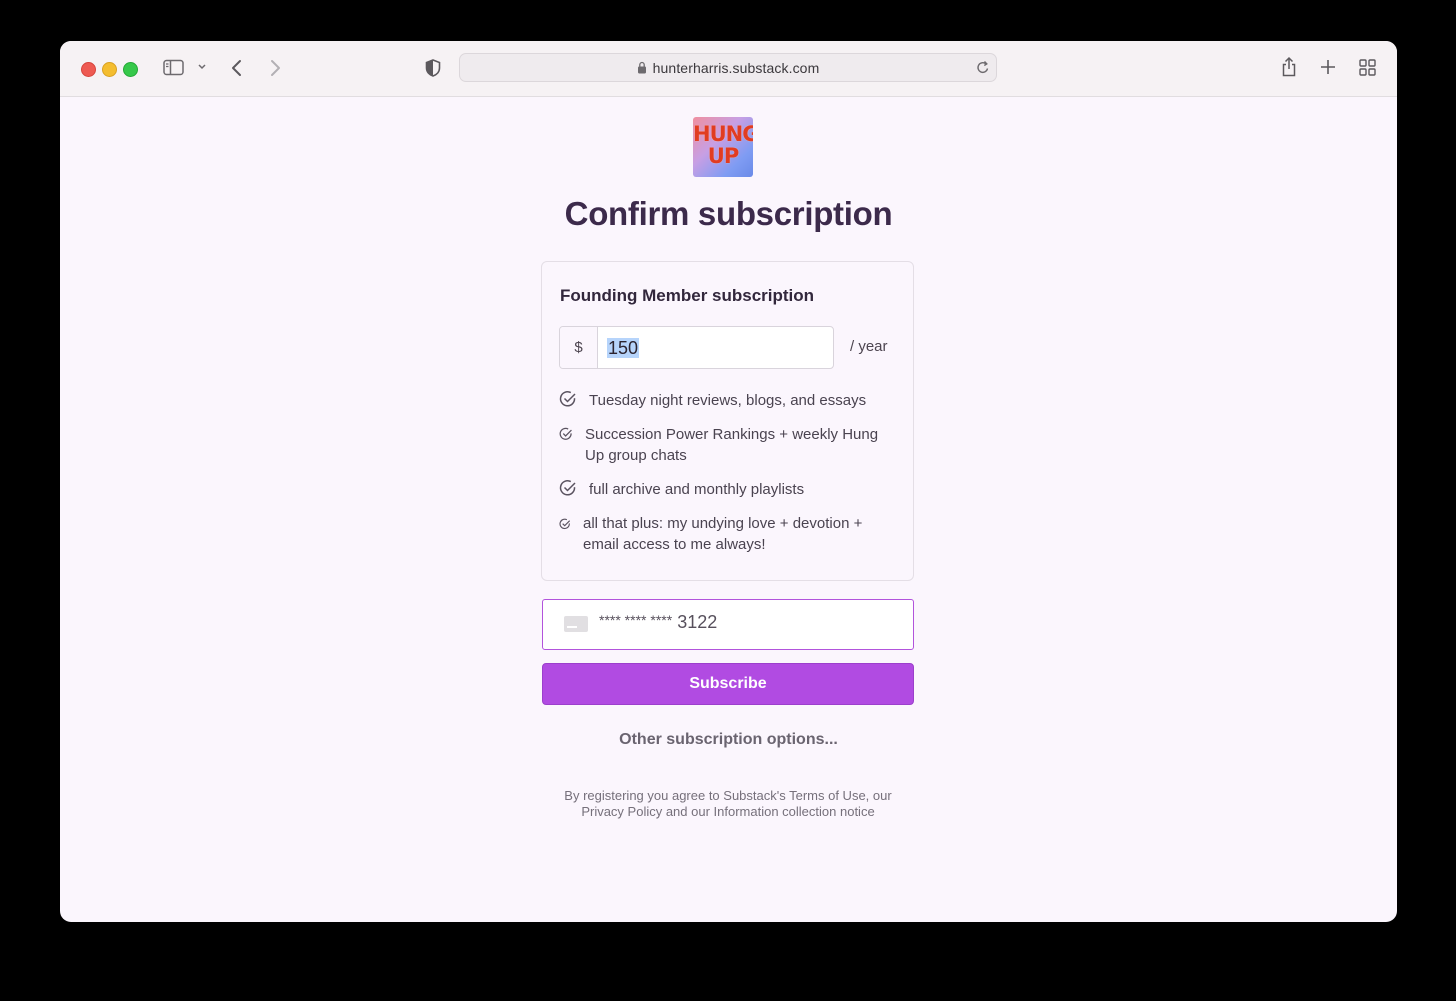 This screenshot has height=1001, width=1456. Describe the element at coordinates (109, 69) in the screenshot. I see `minimize-window-button` at that location.